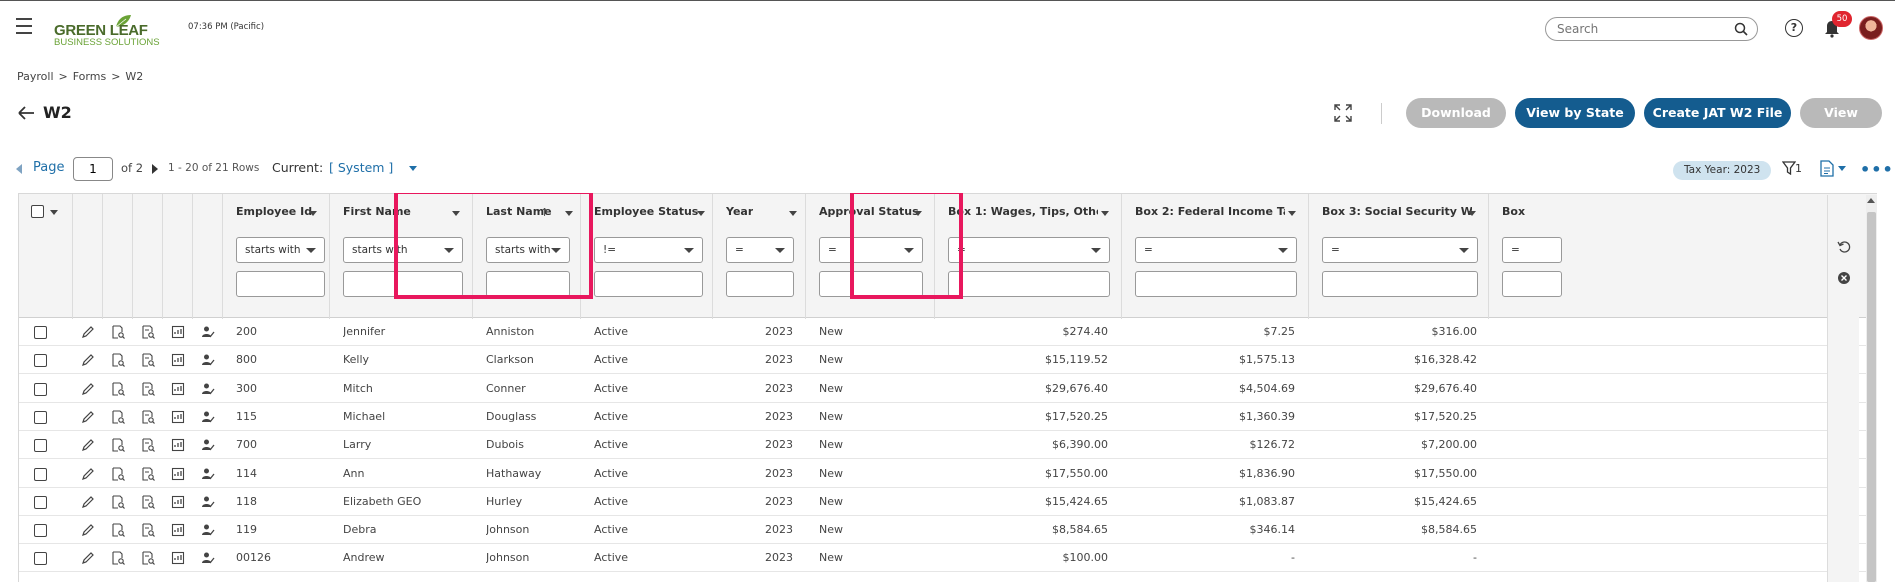 The image size is (1895, 582). Describe the element at coordinates (35, 76) in the screenshot. I see `breadcrumb-payroll: Payroll` at that location.